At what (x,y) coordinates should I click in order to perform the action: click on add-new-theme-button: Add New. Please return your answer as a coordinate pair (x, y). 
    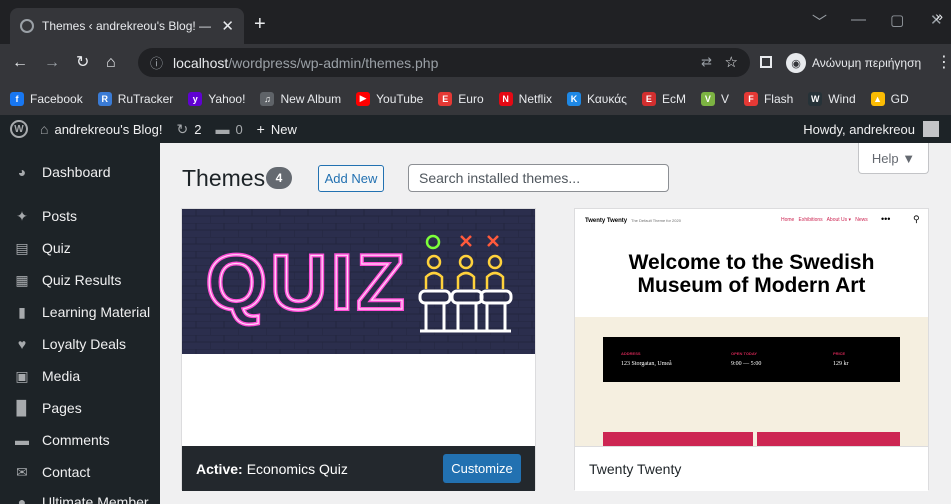
    Looking at the image, I should click on (351, 178).